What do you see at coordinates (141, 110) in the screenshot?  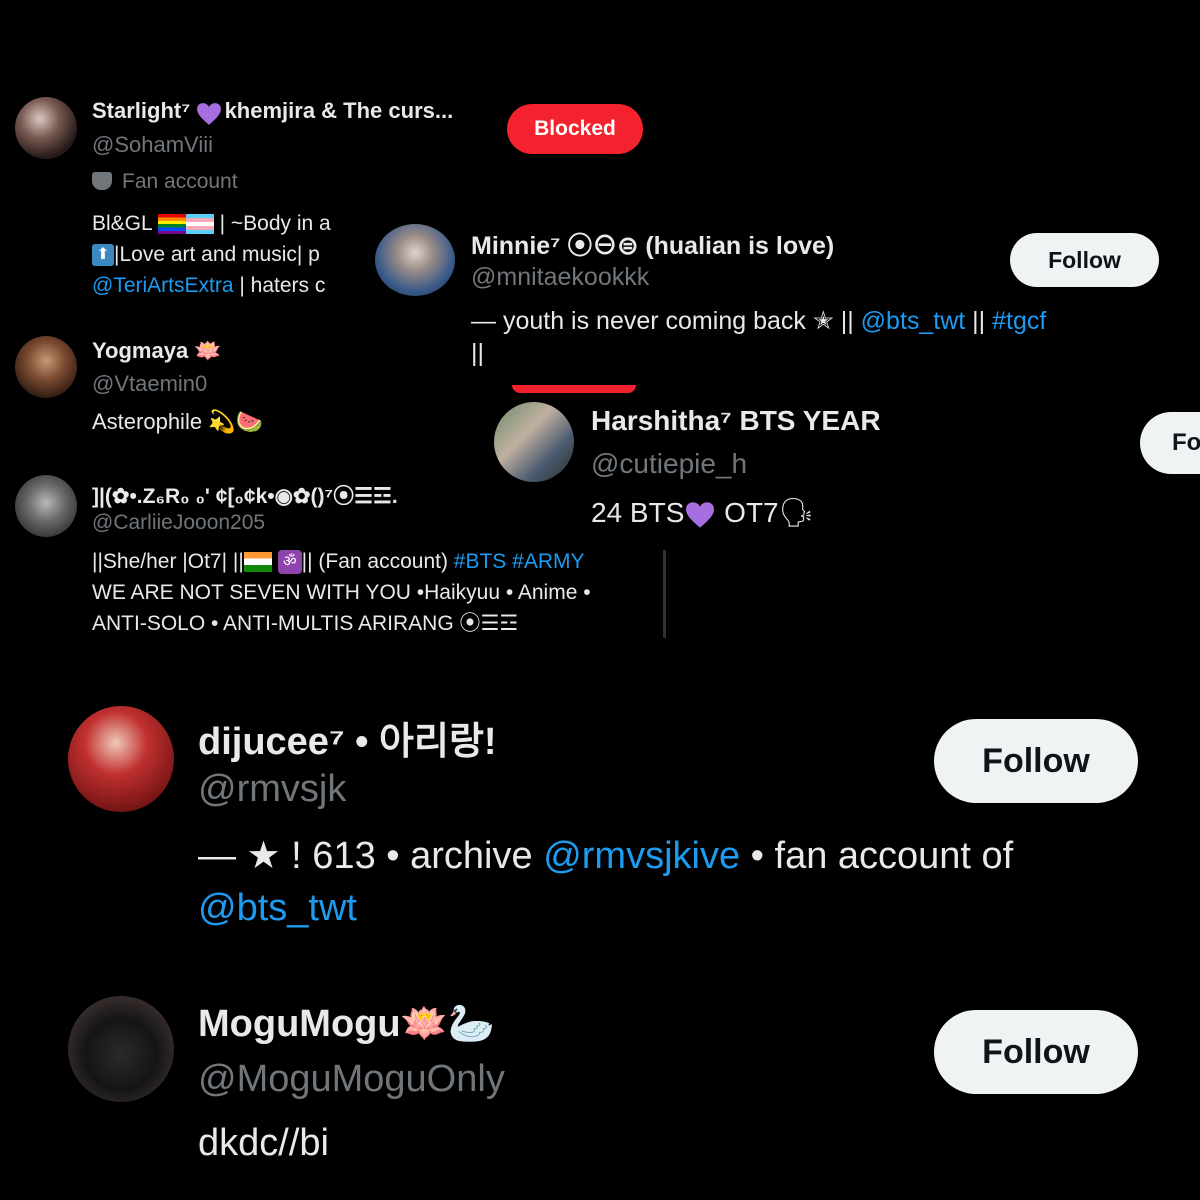 I see `display-name-part: Starlight⁷` at bounding box center [141, 110].